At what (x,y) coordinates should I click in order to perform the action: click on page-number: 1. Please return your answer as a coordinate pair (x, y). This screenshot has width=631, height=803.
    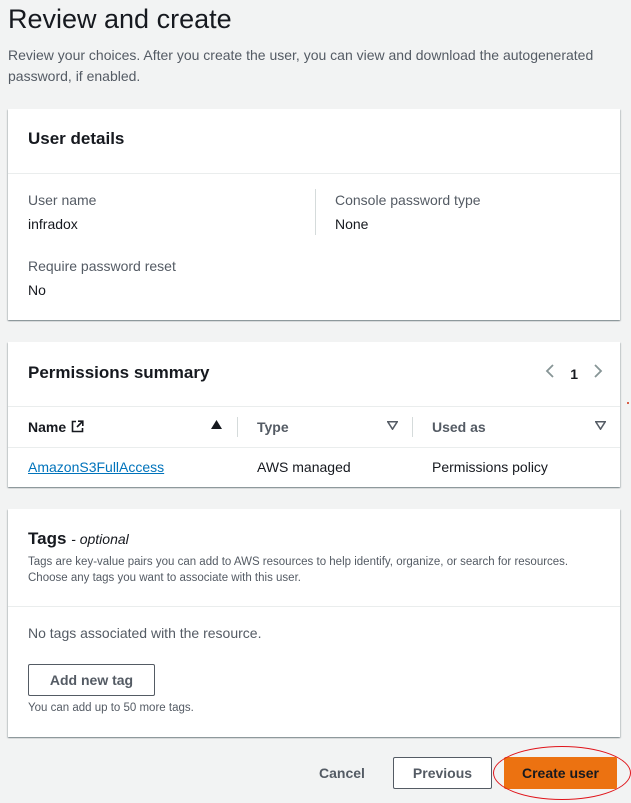
    Looking at the image, I should click on (574, 374).